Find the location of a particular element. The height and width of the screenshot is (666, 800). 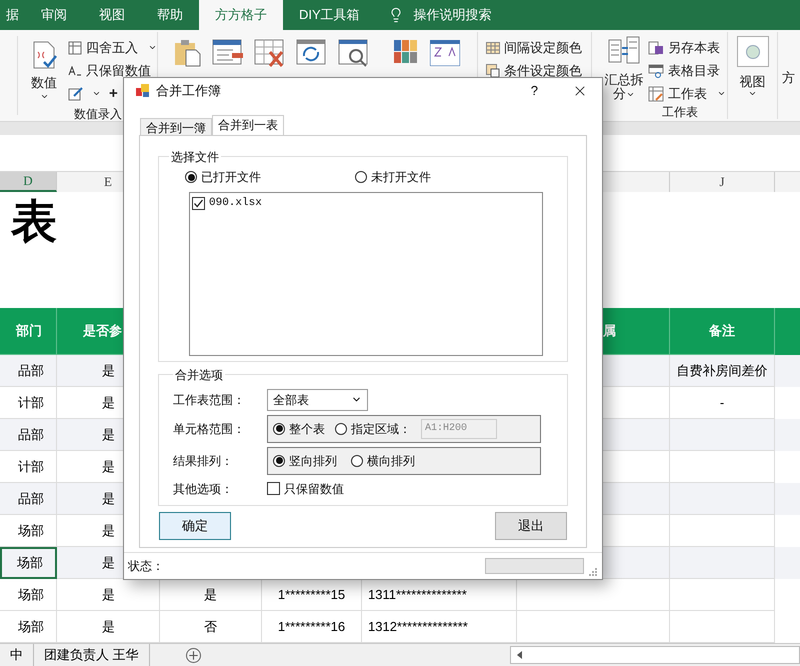

window-title: 合并工作簿 is located at coordinates (188, 91).